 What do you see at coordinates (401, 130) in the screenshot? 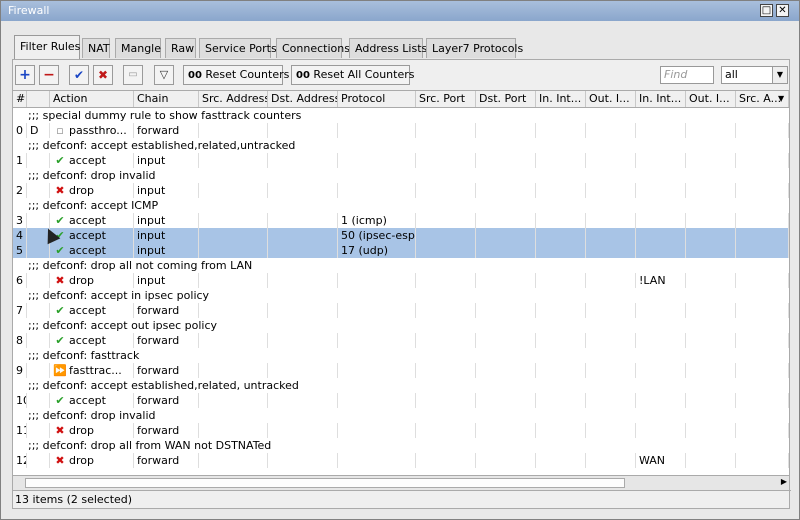
I see `table-row: 0 D ▫ passthro... forward` at bounding box center [401, 130].